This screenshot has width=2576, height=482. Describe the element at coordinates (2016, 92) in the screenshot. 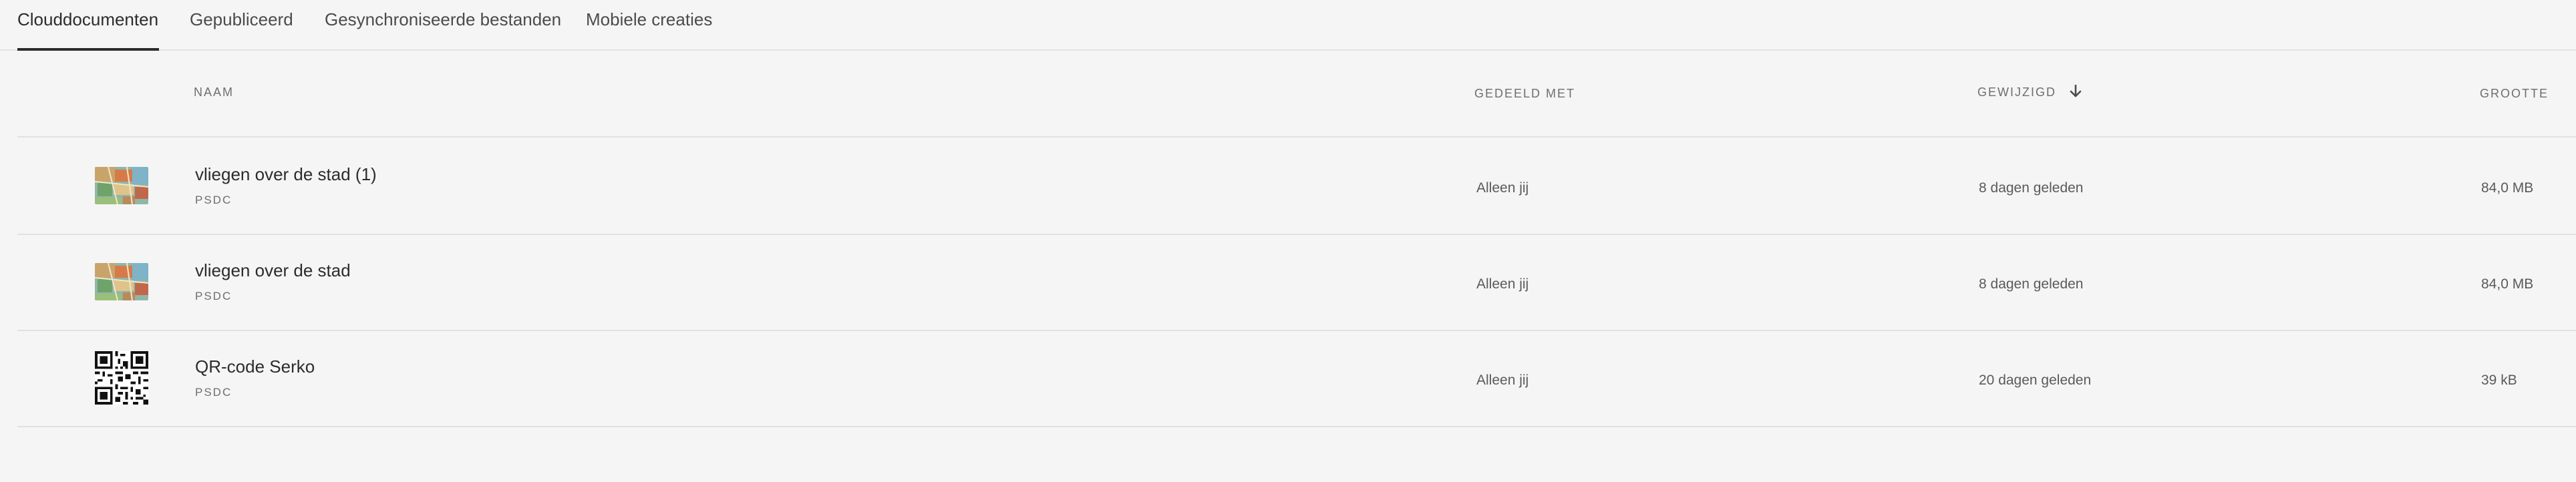

I see `column-header-modified-label: GEWIJZIGD` at that location.